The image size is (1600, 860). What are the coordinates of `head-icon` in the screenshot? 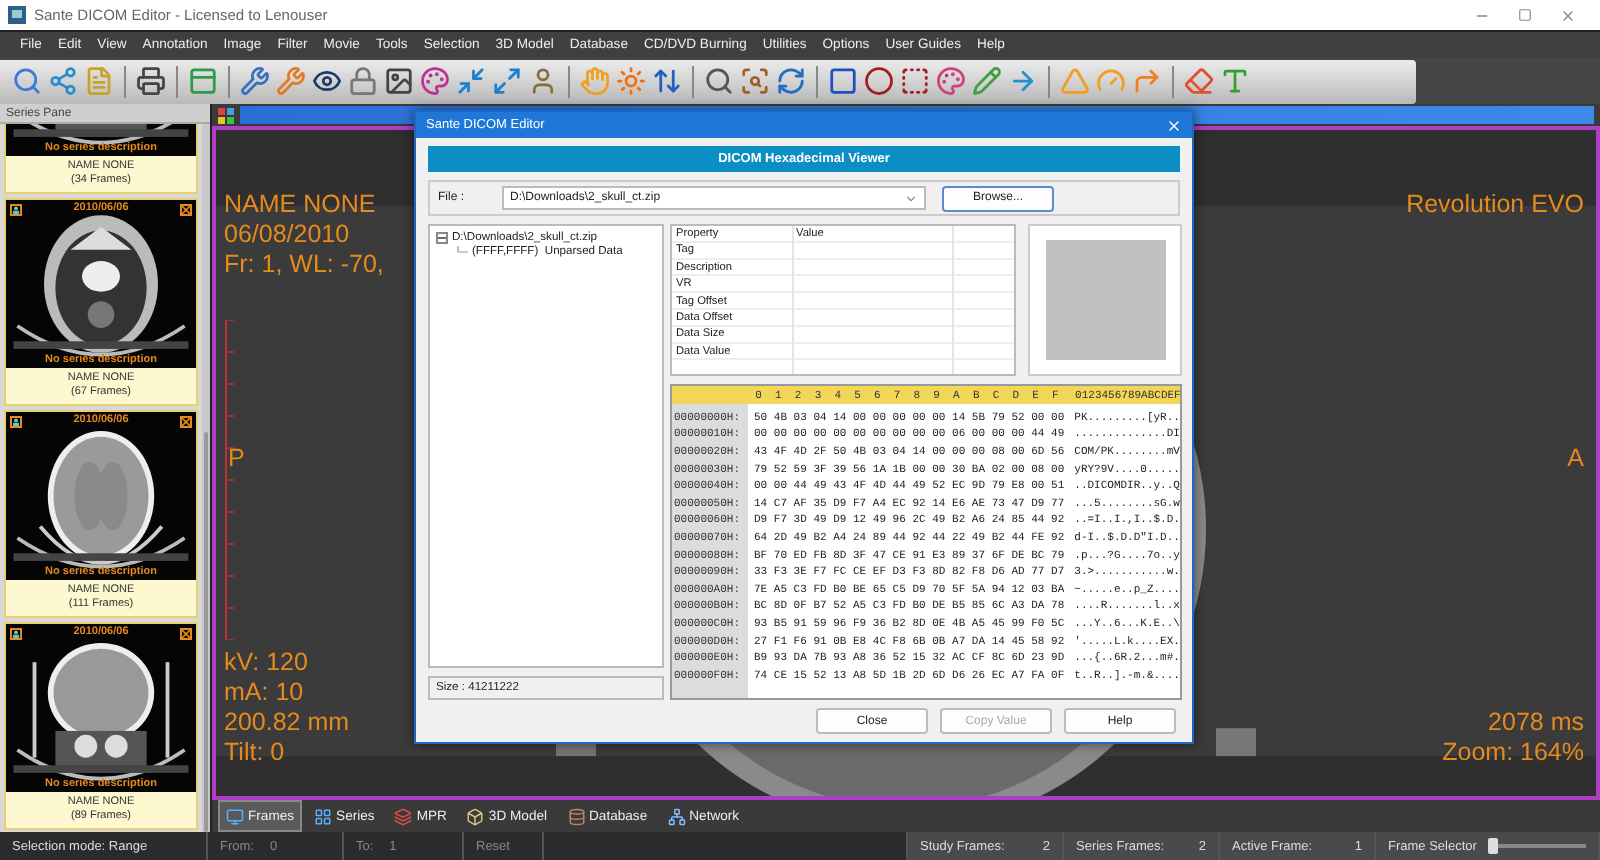 It's located at (543, 81).